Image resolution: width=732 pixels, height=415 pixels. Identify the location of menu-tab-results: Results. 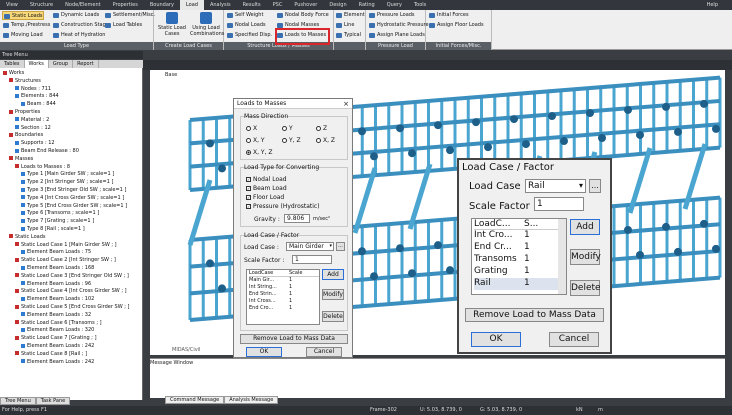
(252, 5).